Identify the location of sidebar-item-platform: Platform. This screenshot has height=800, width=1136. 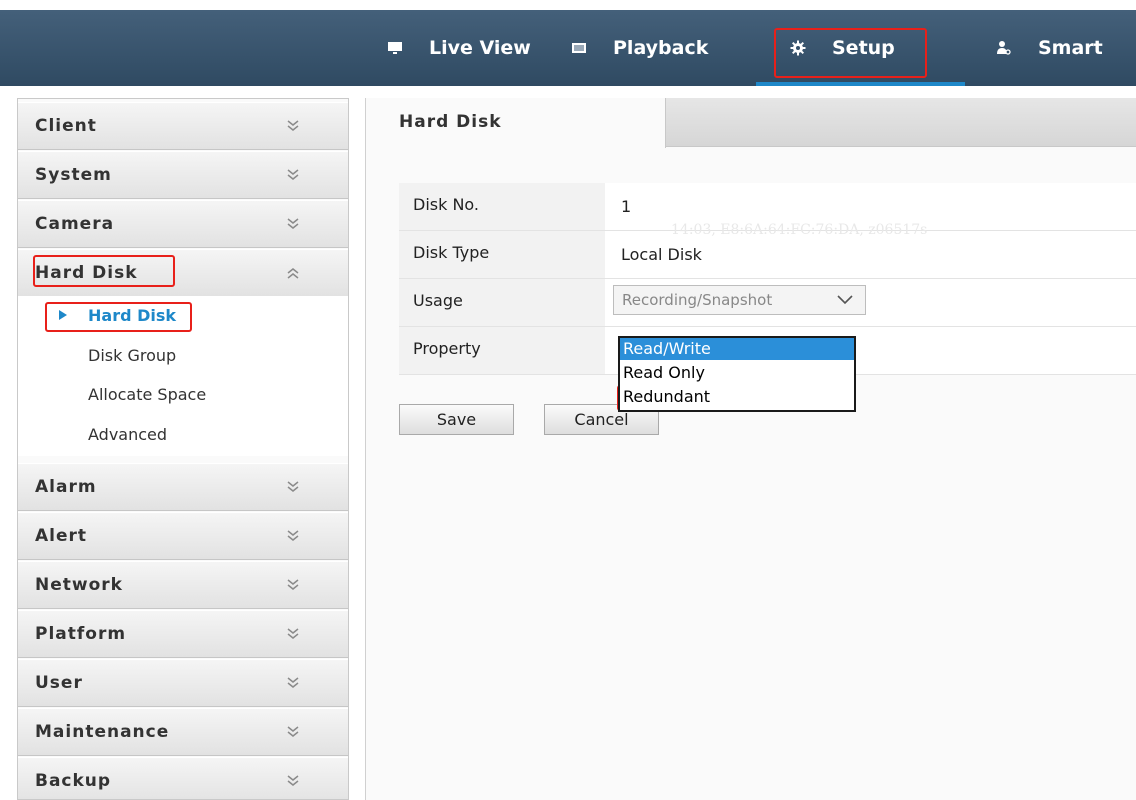
(183, 634).